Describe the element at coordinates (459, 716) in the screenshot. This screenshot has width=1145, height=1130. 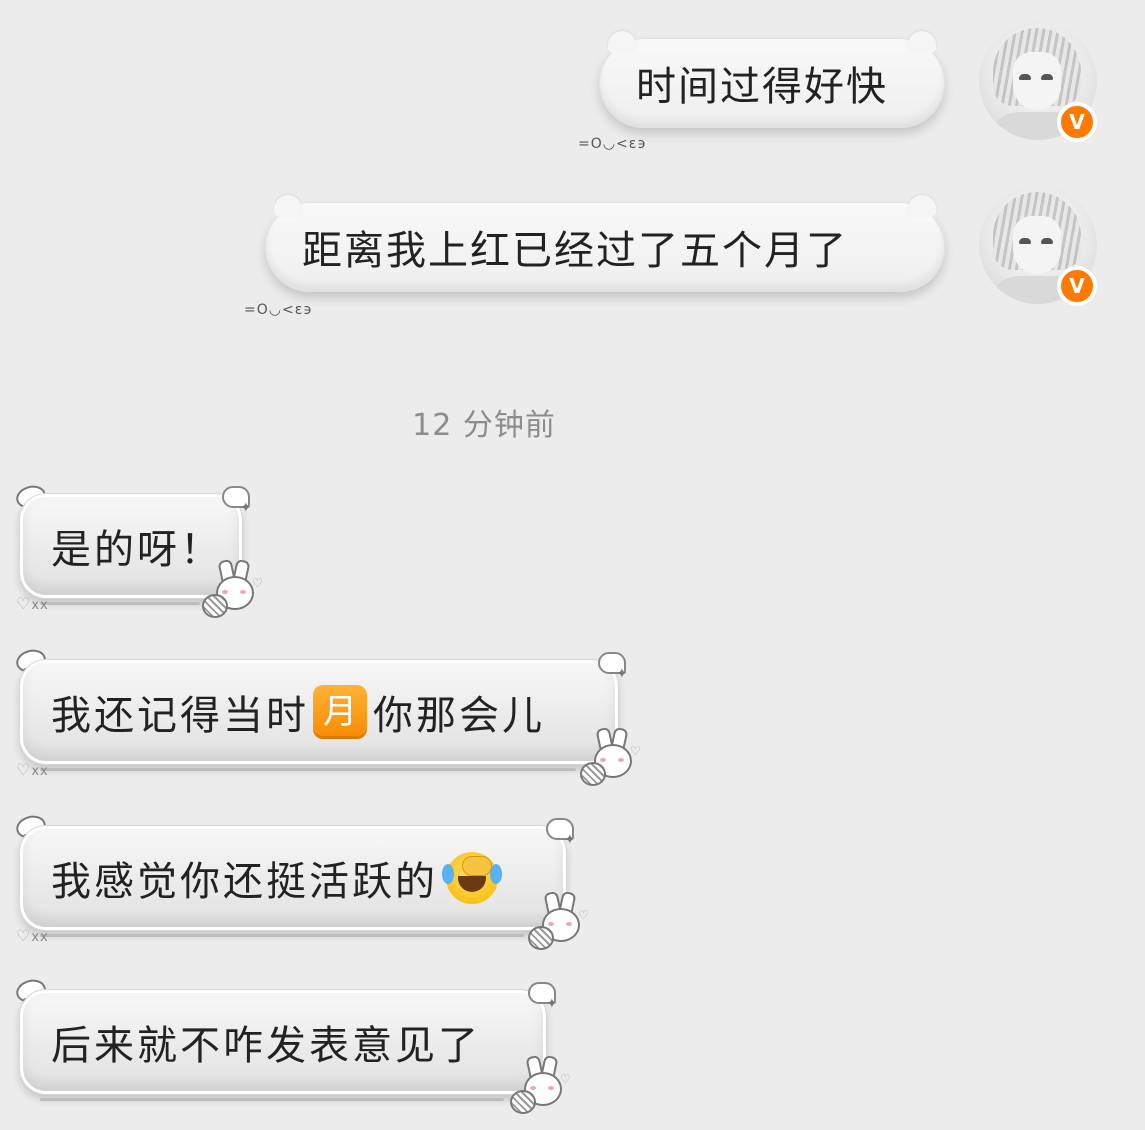
I see `received-message-text: 你那会儿` at that location.